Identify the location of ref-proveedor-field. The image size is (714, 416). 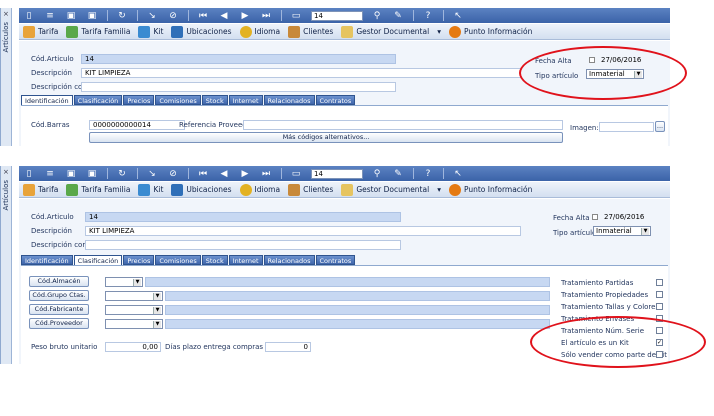
(403, 125).